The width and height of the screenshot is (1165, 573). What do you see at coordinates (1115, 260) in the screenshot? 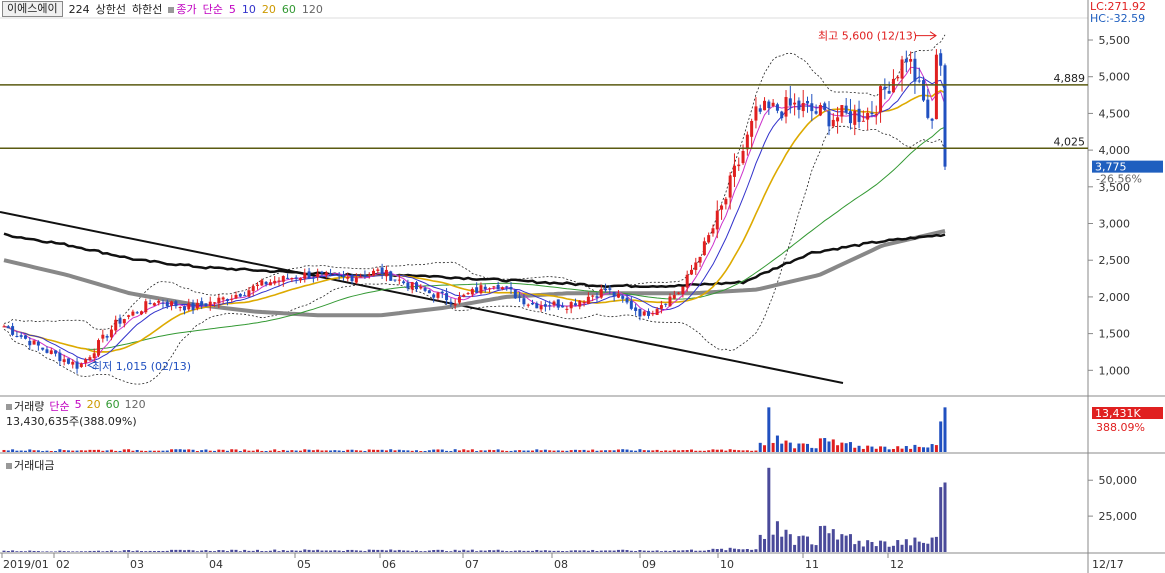
I see `y-tick-label: 2,500` at bounding box center [1115, 260].